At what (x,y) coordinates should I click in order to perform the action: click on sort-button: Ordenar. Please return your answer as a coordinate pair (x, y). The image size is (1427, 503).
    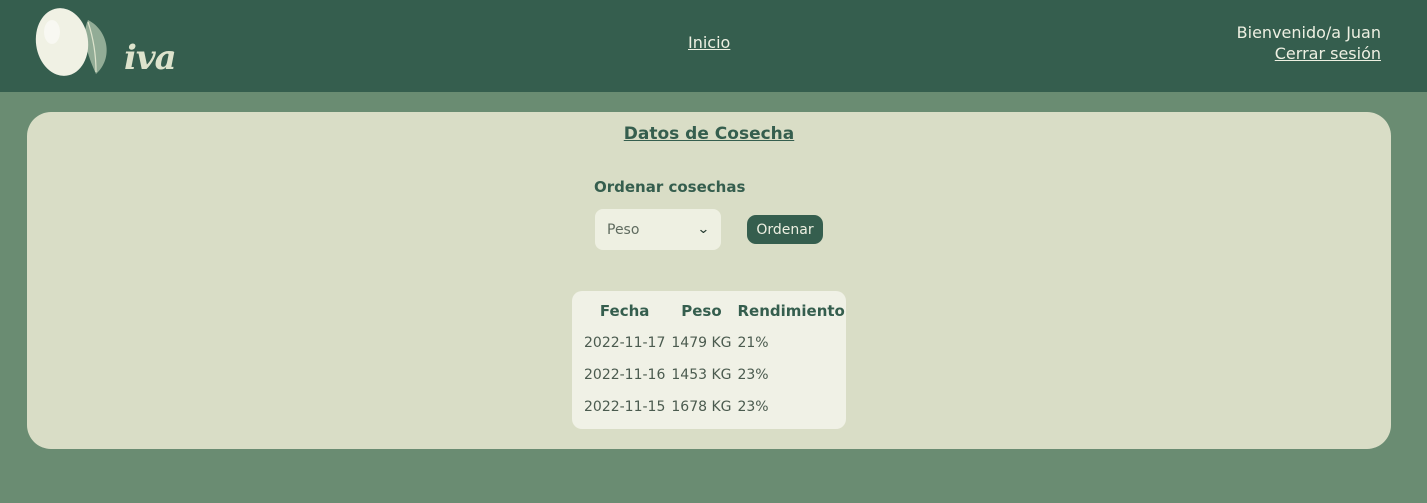
    Looking at the image, I should click on (785, 229).